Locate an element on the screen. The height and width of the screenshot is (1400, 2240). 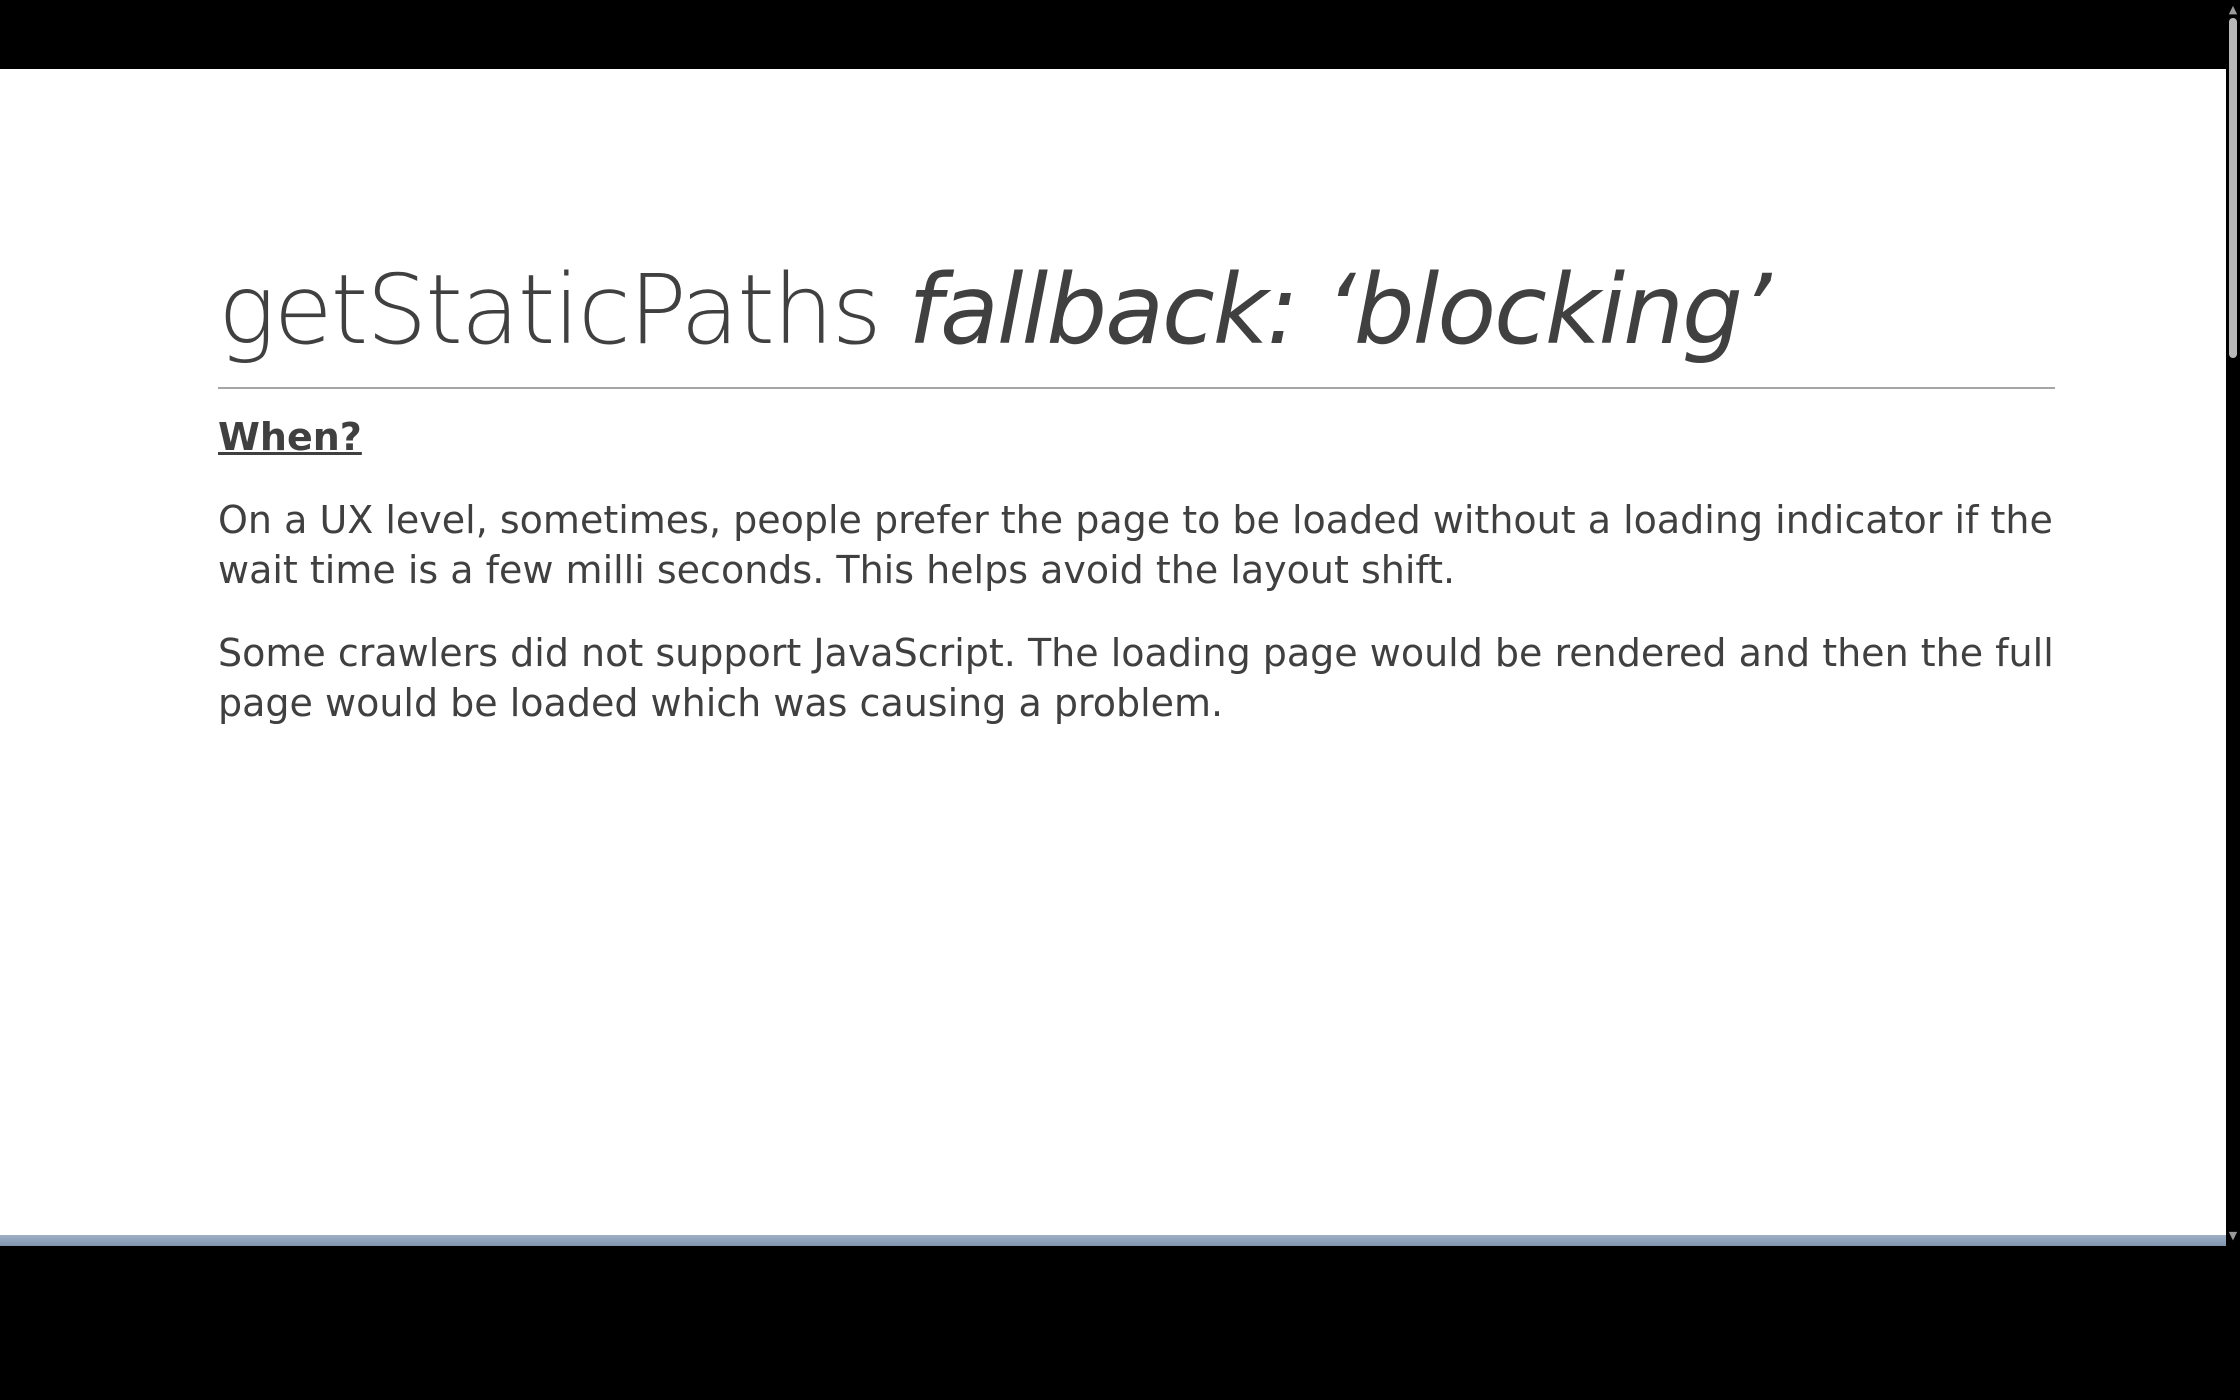
top-black-bar is located at coordinates (1120, 34).